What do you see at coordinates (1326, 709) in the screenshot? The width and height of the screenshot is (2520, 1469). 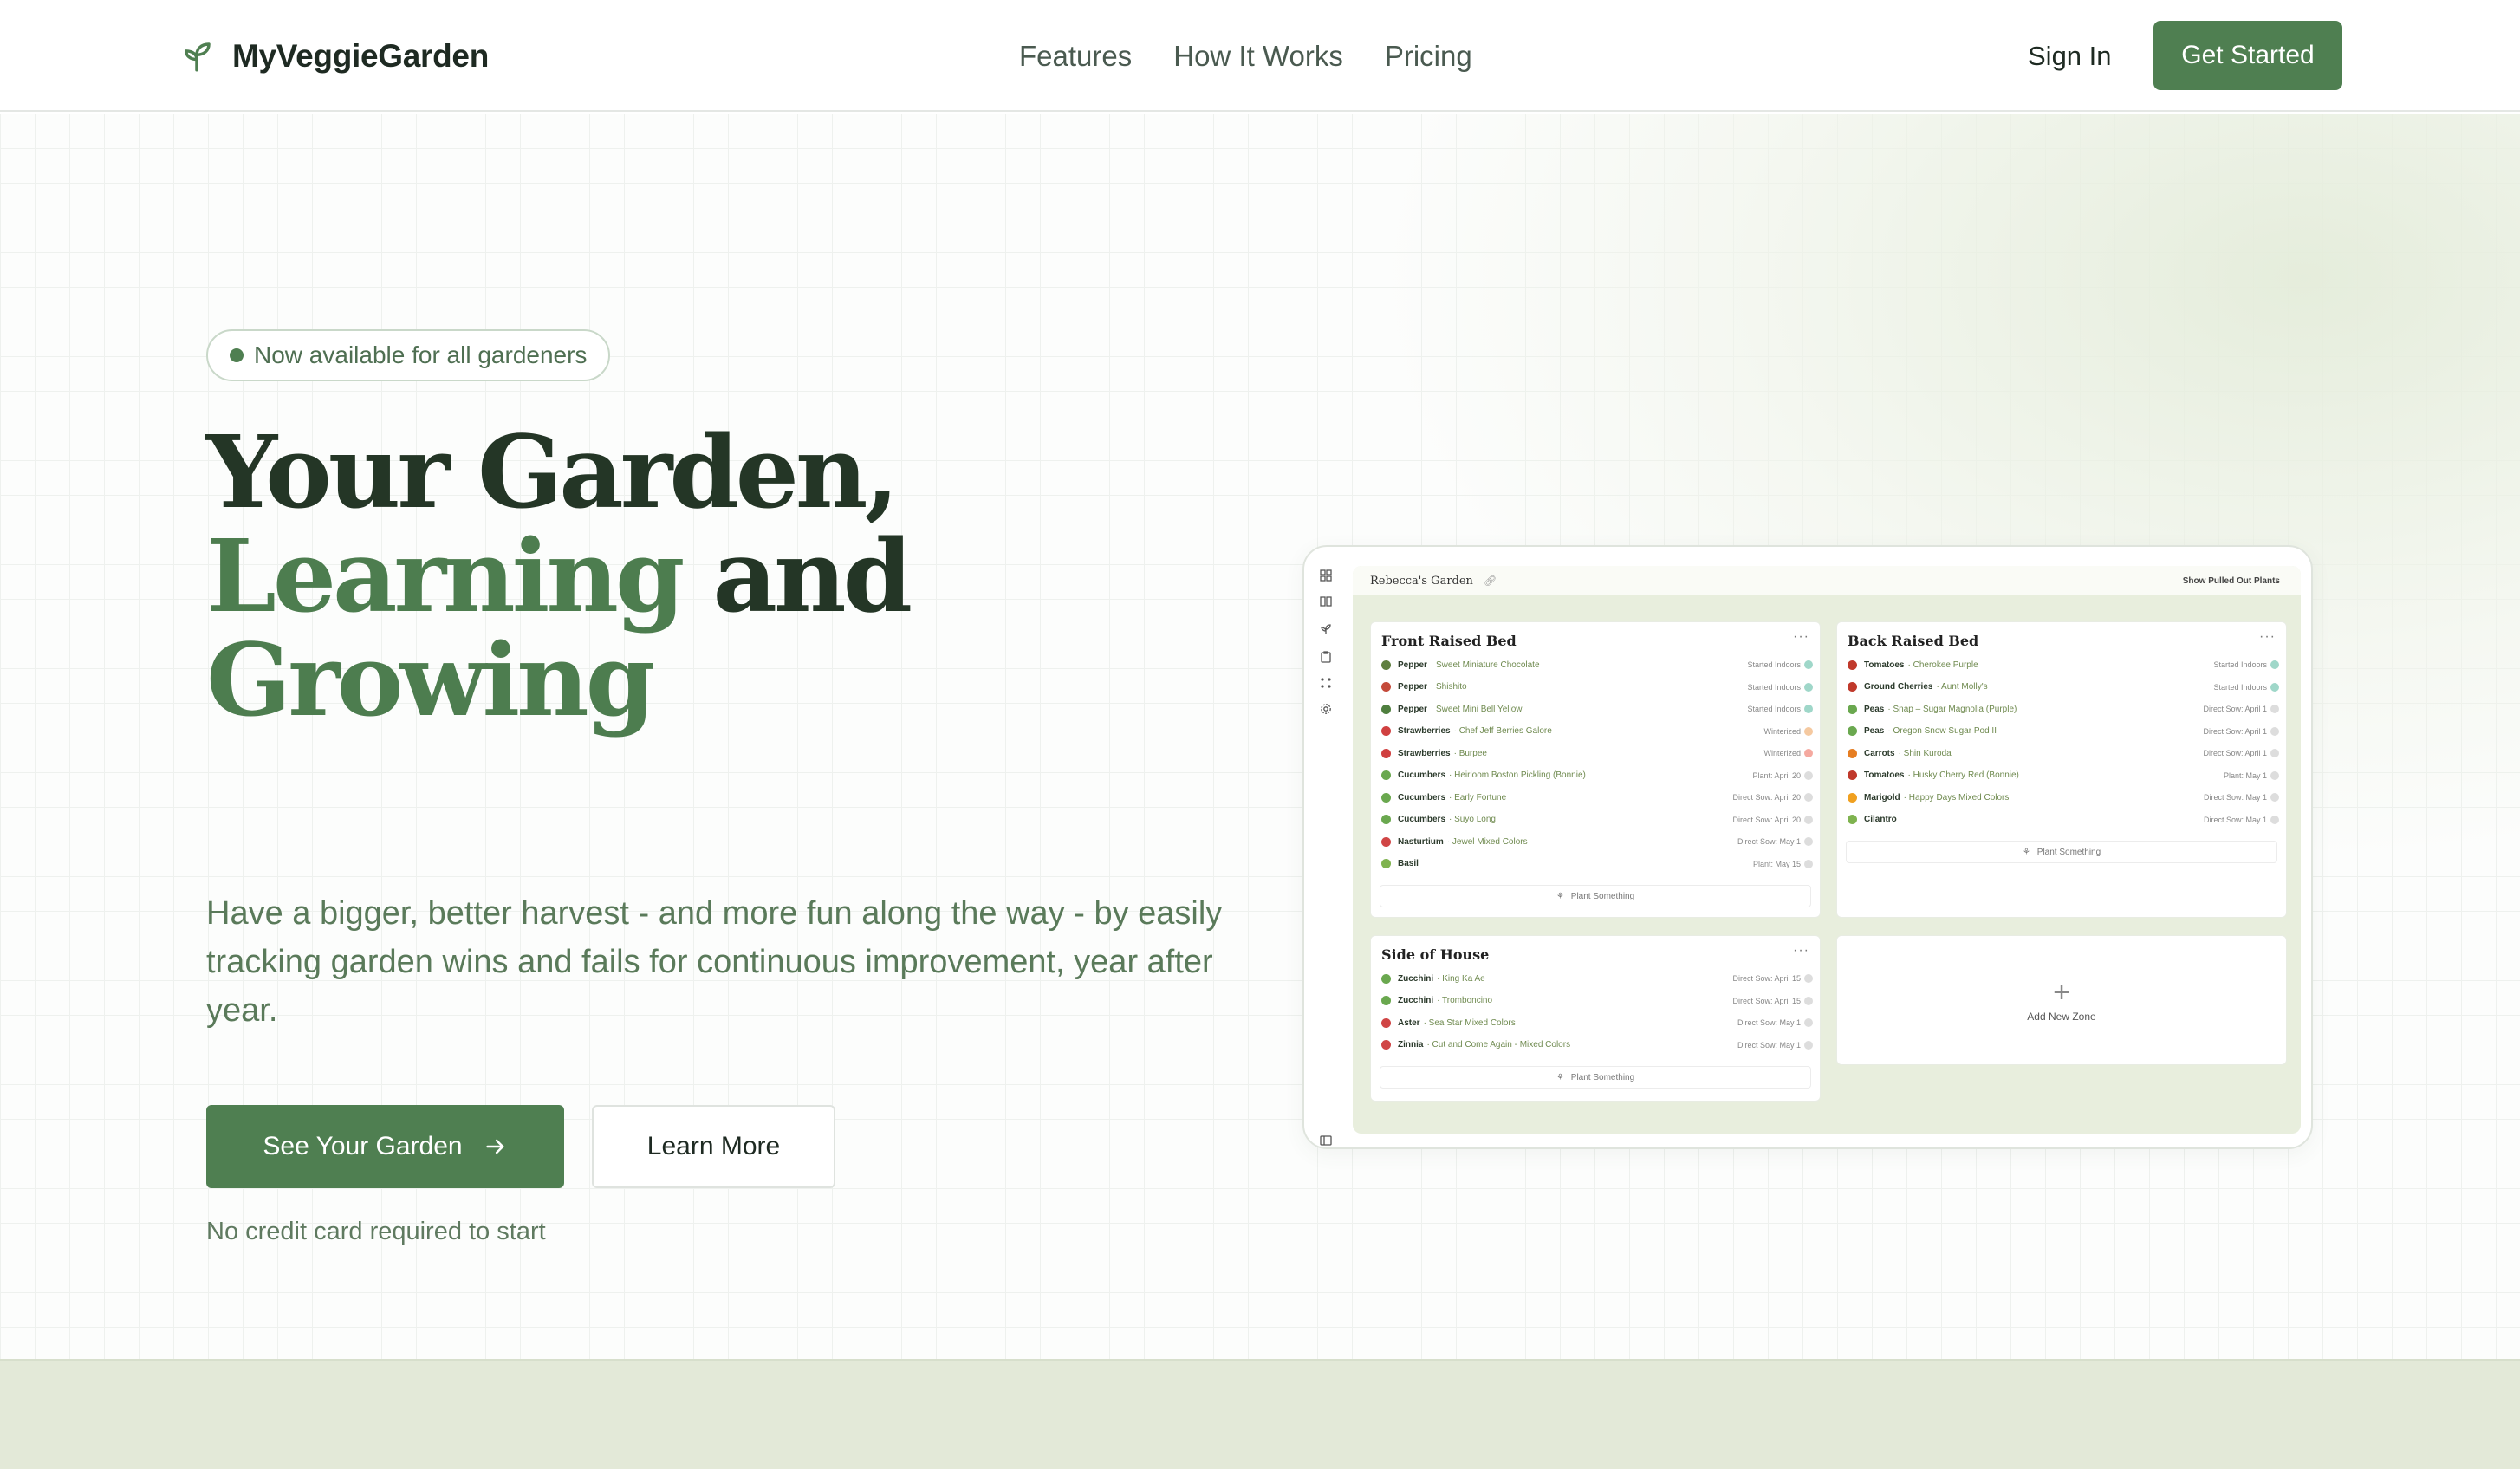 I see `gear-icon` at bounding box center [1326, 709].